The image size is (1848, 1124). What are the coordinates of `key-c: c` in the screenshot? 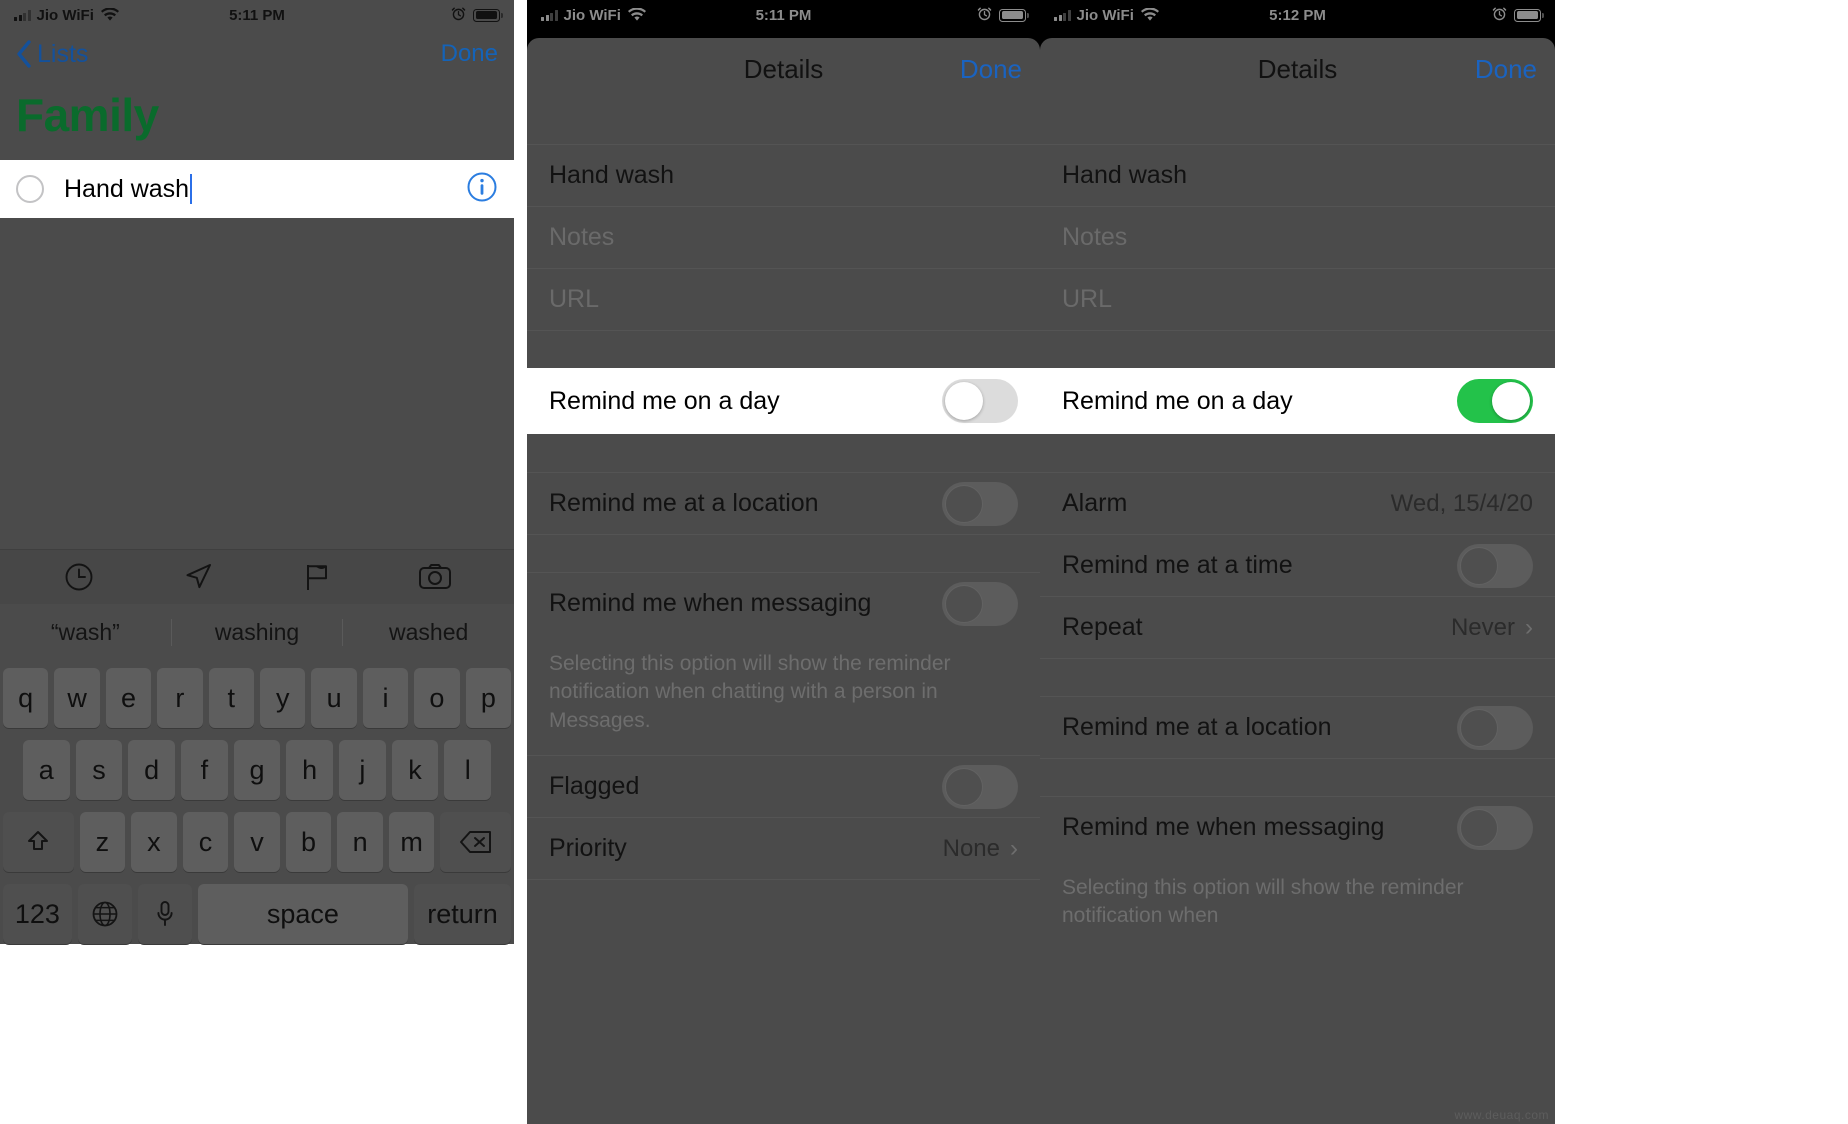 It's located at (205, 842).